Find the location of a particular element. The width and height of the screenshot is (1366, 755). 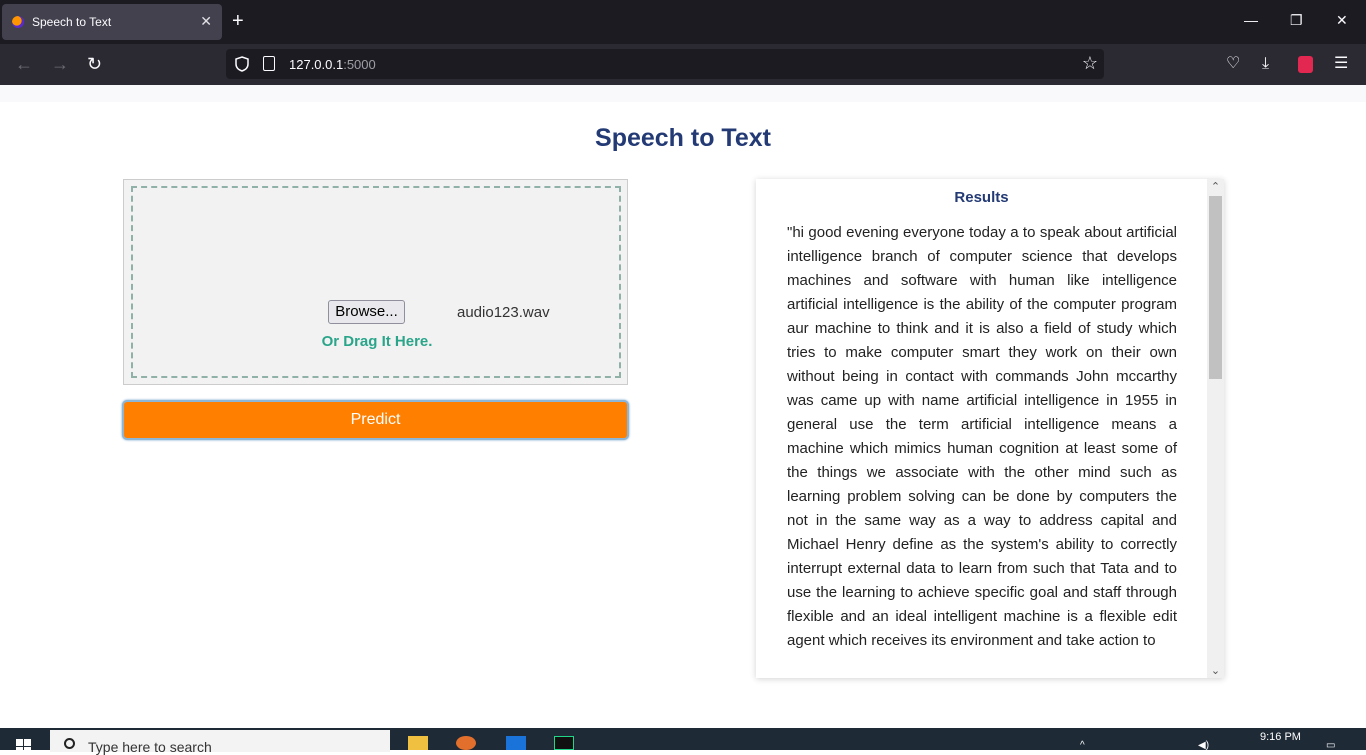

predict-button: Predict is located at coordinates (375, 420).